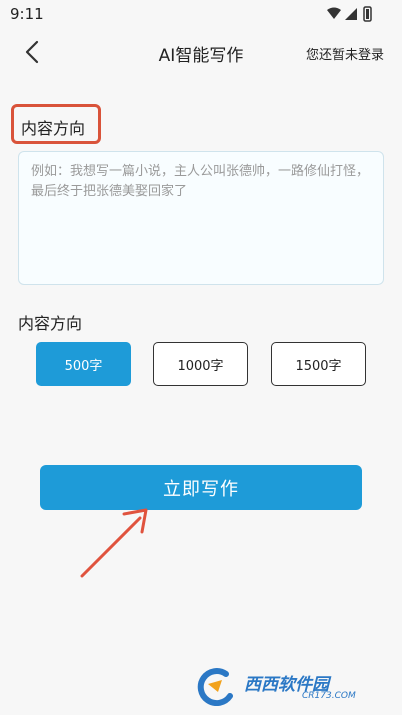 This screenshot has width=402, height=715. I want to click on status-time: 9:11, so click(27, 14).